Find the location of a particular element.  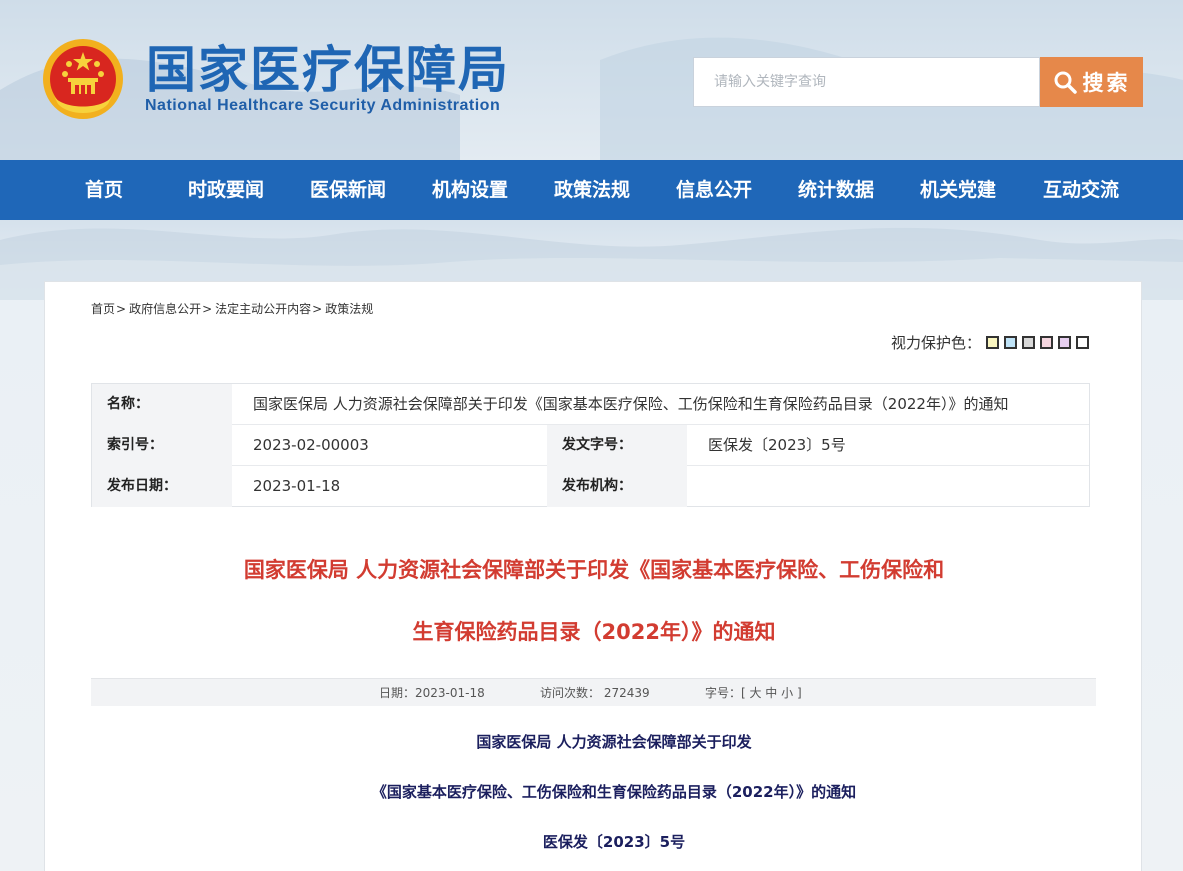

info-row-date: 发布日期： 2023-01-18 发布机构： is located at coordinates (590, 486).